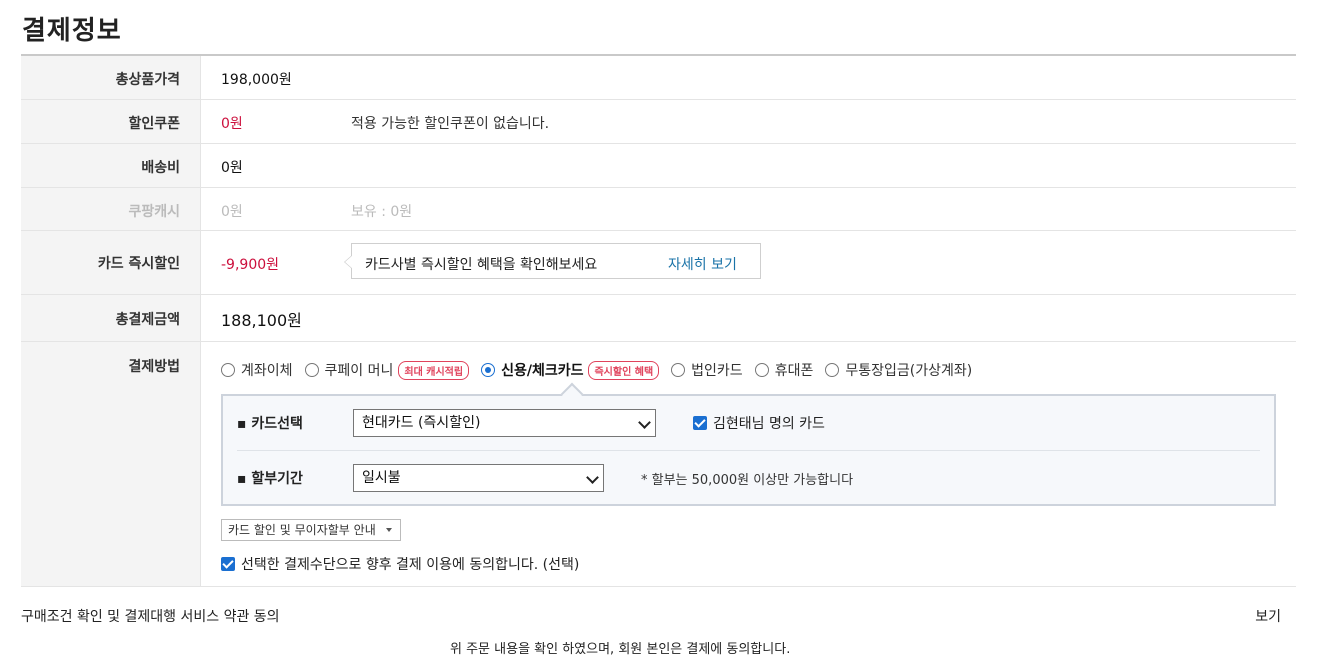  I want to click on coupon-value: 0원, so click(232, 124).